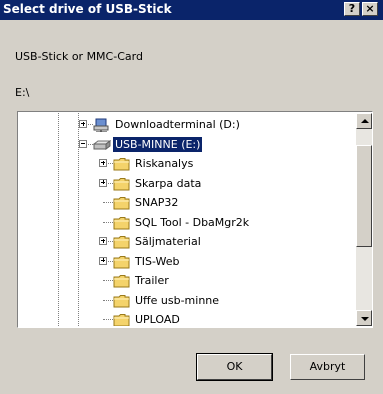 The width and height of the screenshot is (383, 394). Describe the element at coordinates (192, 222) in the screenshot. I see `tree-item-label: SQL Tool - DbaMgr2k` at that location.